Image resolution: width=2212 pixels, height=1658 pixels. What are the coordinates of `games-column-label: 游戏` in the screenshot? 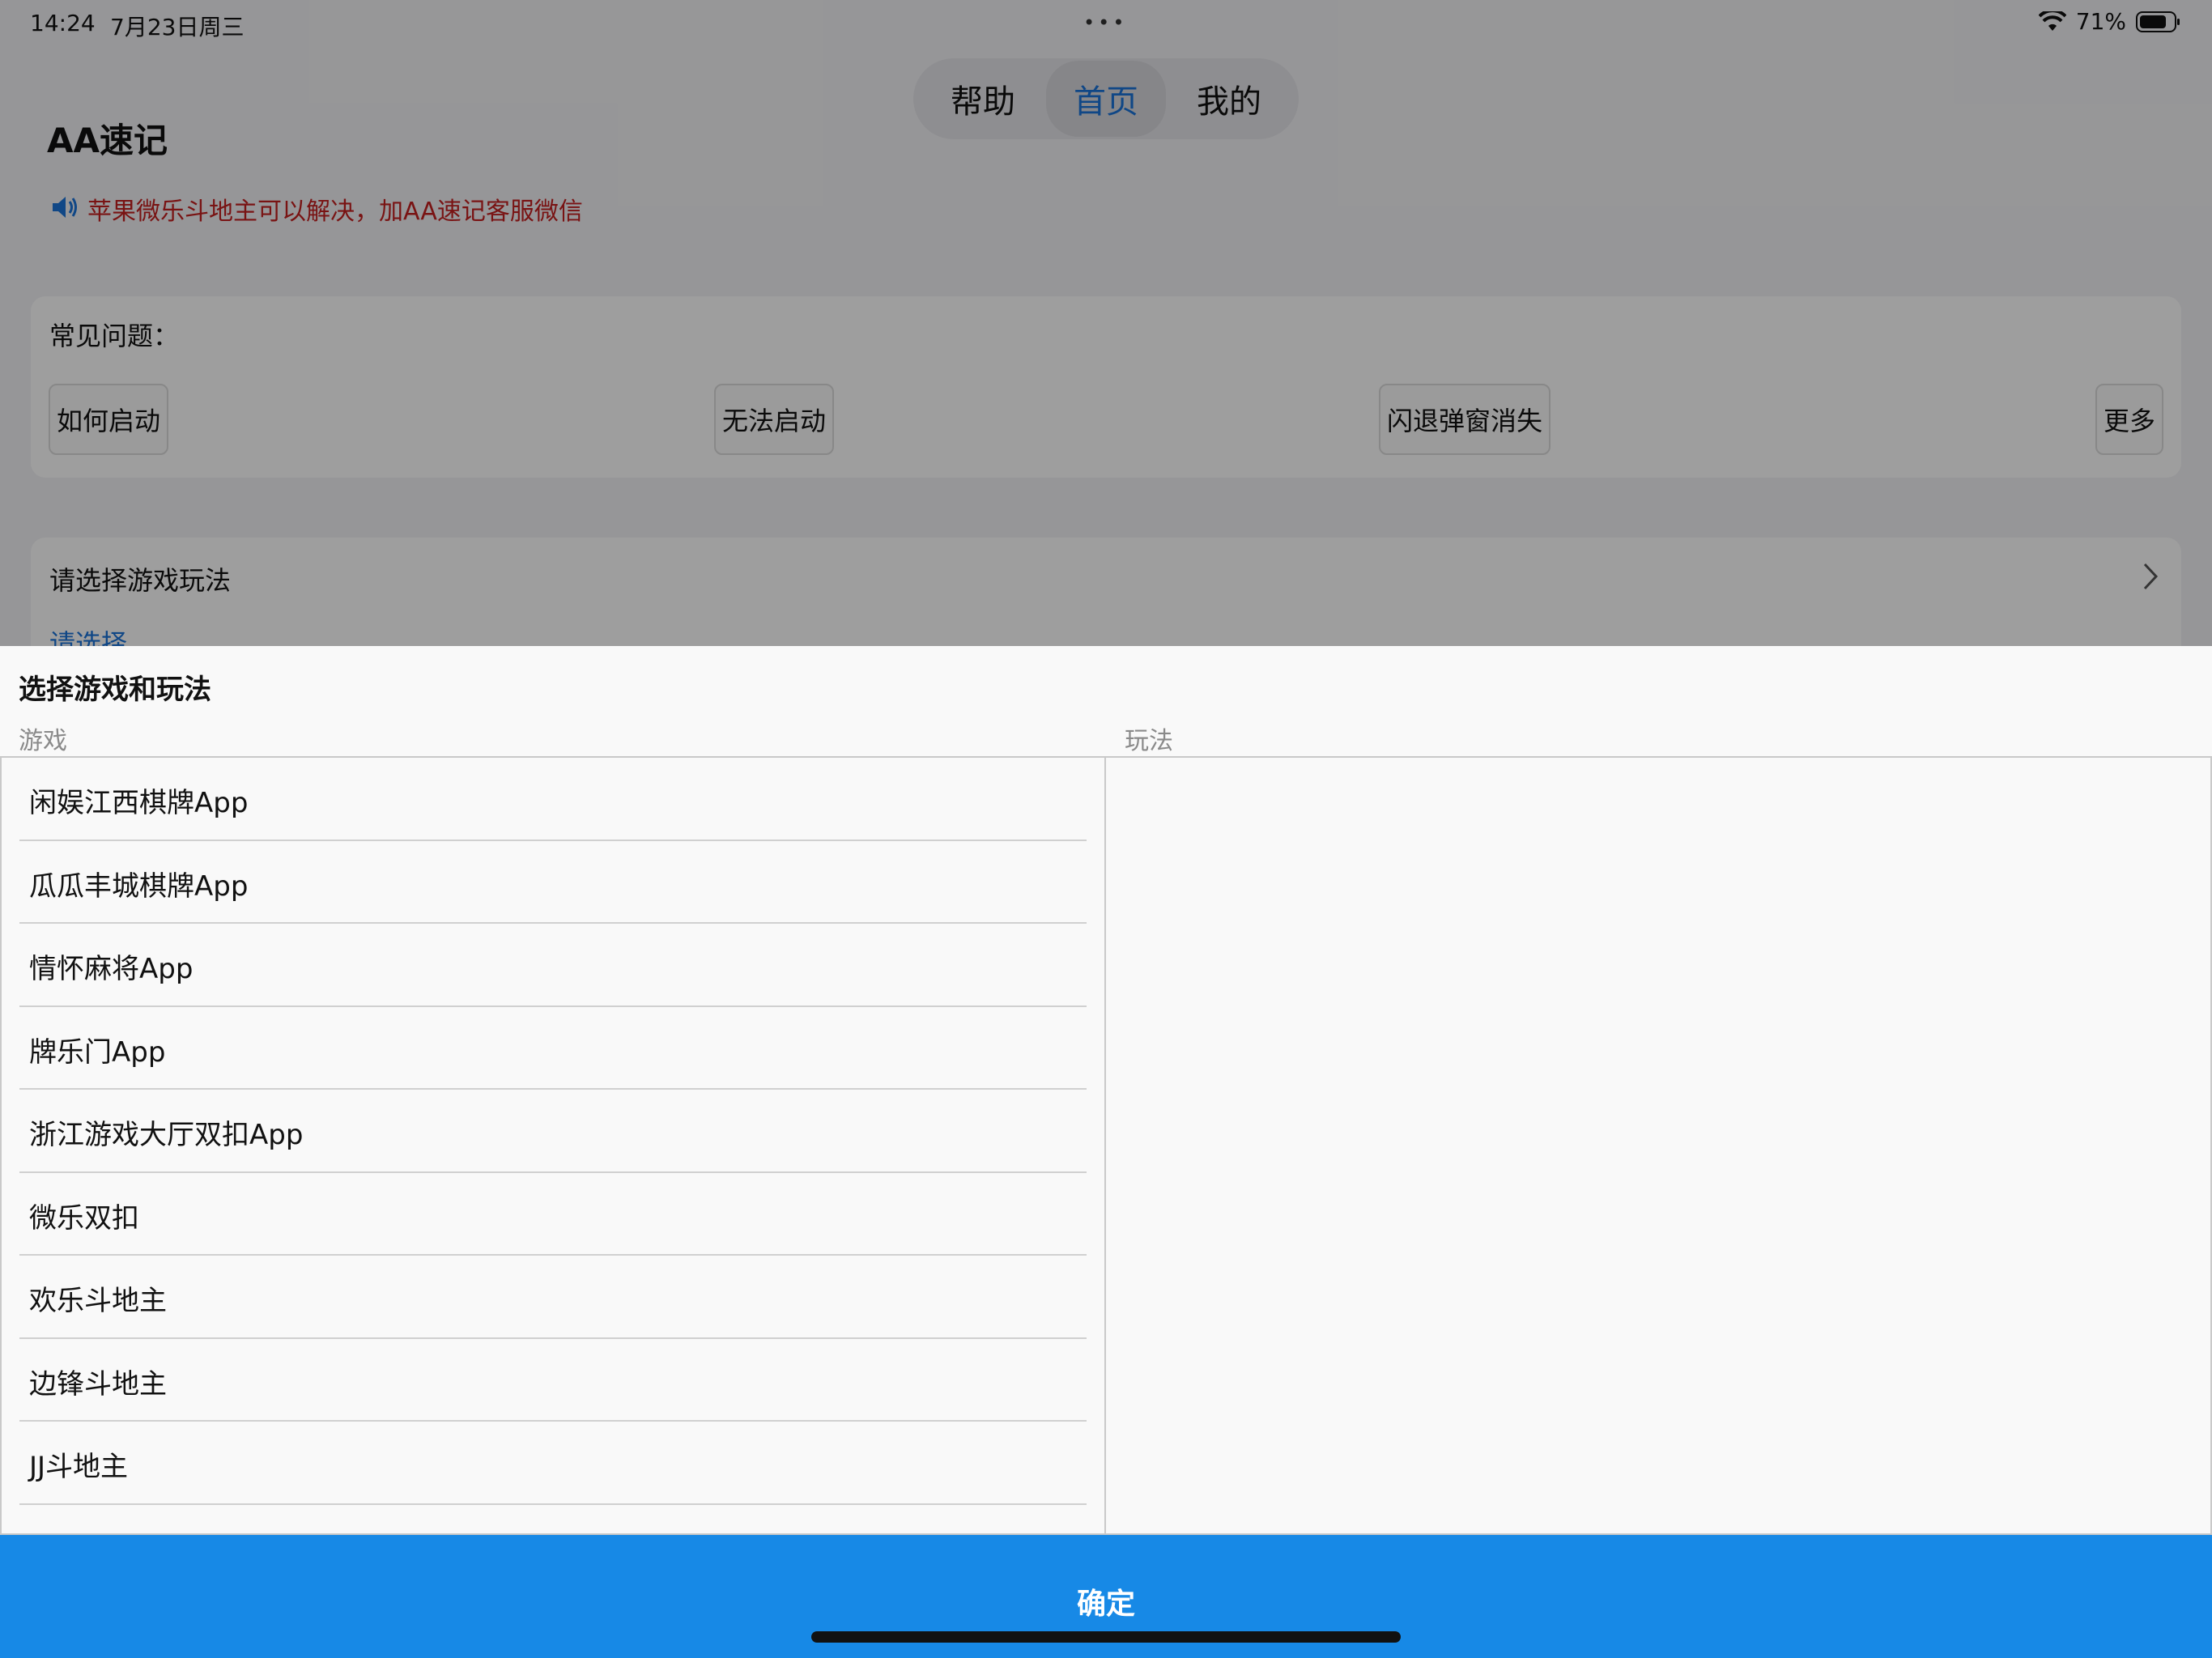 It's located at (43, 741).